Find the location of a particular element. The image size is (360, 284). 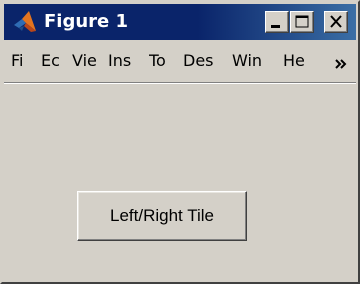

maximize-button is located at coordinates (302, 22).